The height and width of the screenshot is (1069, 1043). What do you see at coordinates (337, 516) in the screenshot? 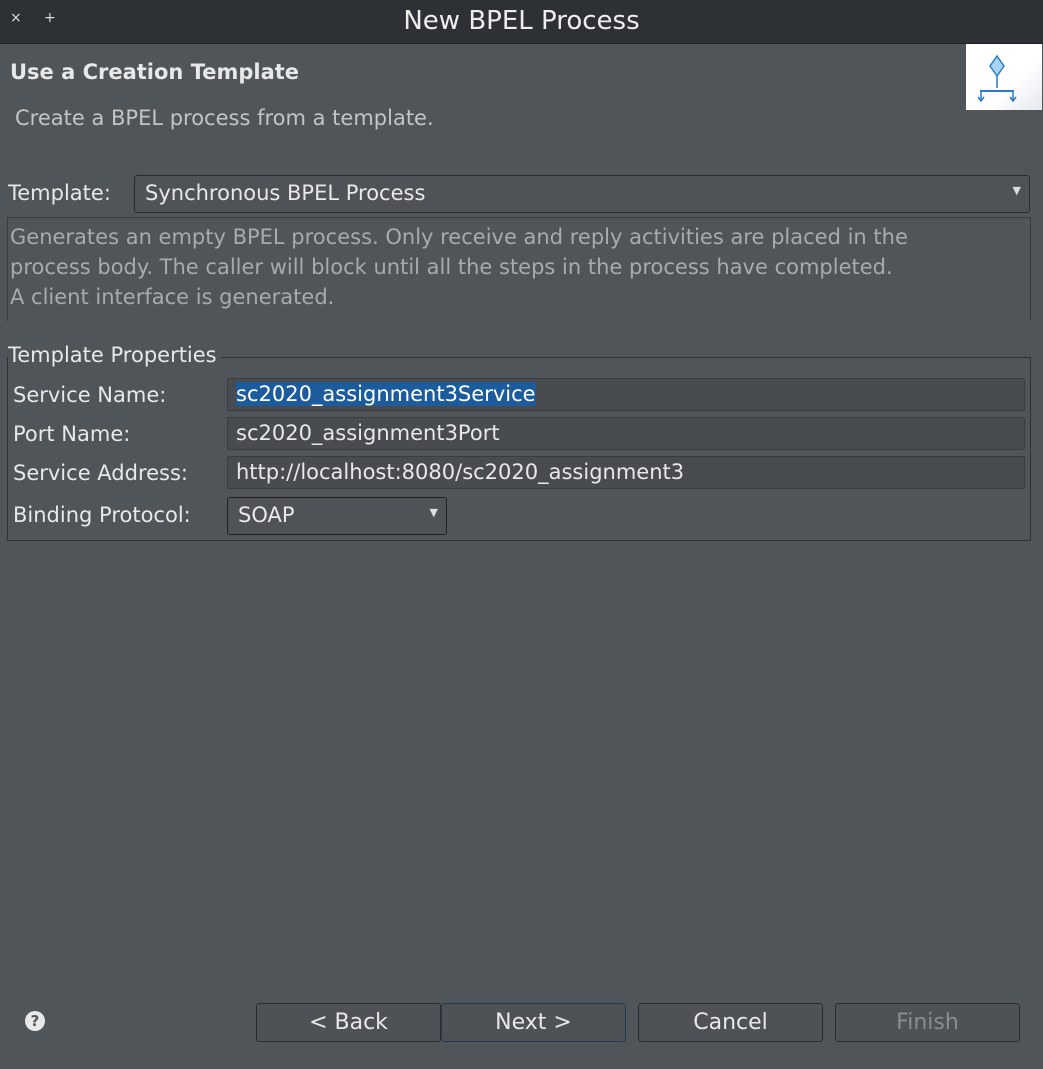
I see `binding-protocol-dropdown: SOAP ▼` at bounding box center [337, 516].